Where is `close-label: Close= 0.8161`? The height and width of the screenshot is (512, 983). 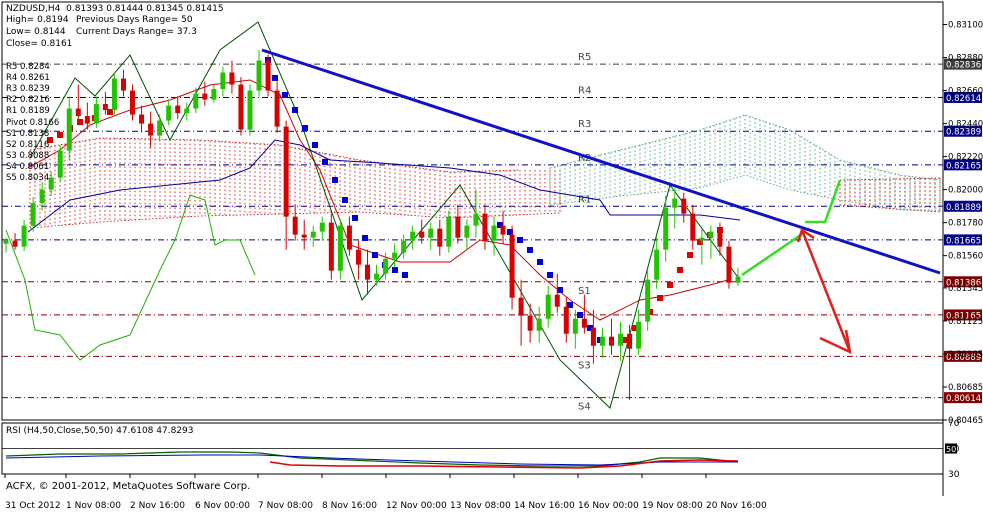 close-label: Close= 0.8161 is located at coordinates (39, 44).